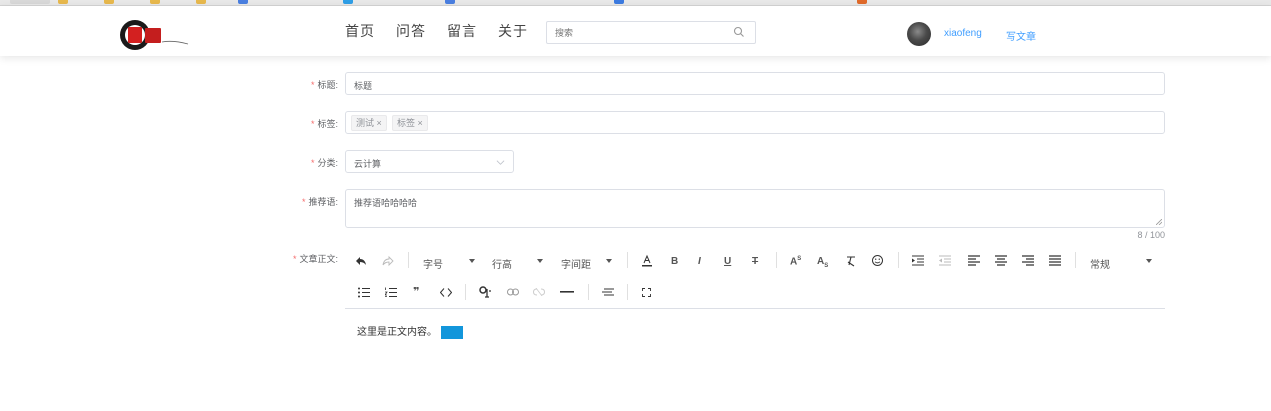 This screenshot has height=411, width=1271. What do you see at coordinates (485, 292) in the screenshot?
I see `format-painter-icon` at bounding box center [485, 292].